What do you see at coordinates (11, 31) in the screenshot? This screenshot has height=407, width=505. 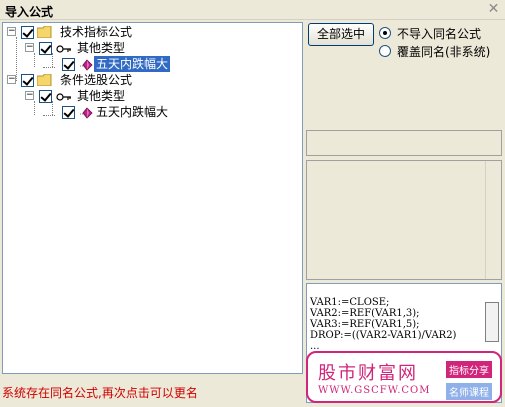 I see `collapse-toggle-tech: −` at bounding box center [11, 31].